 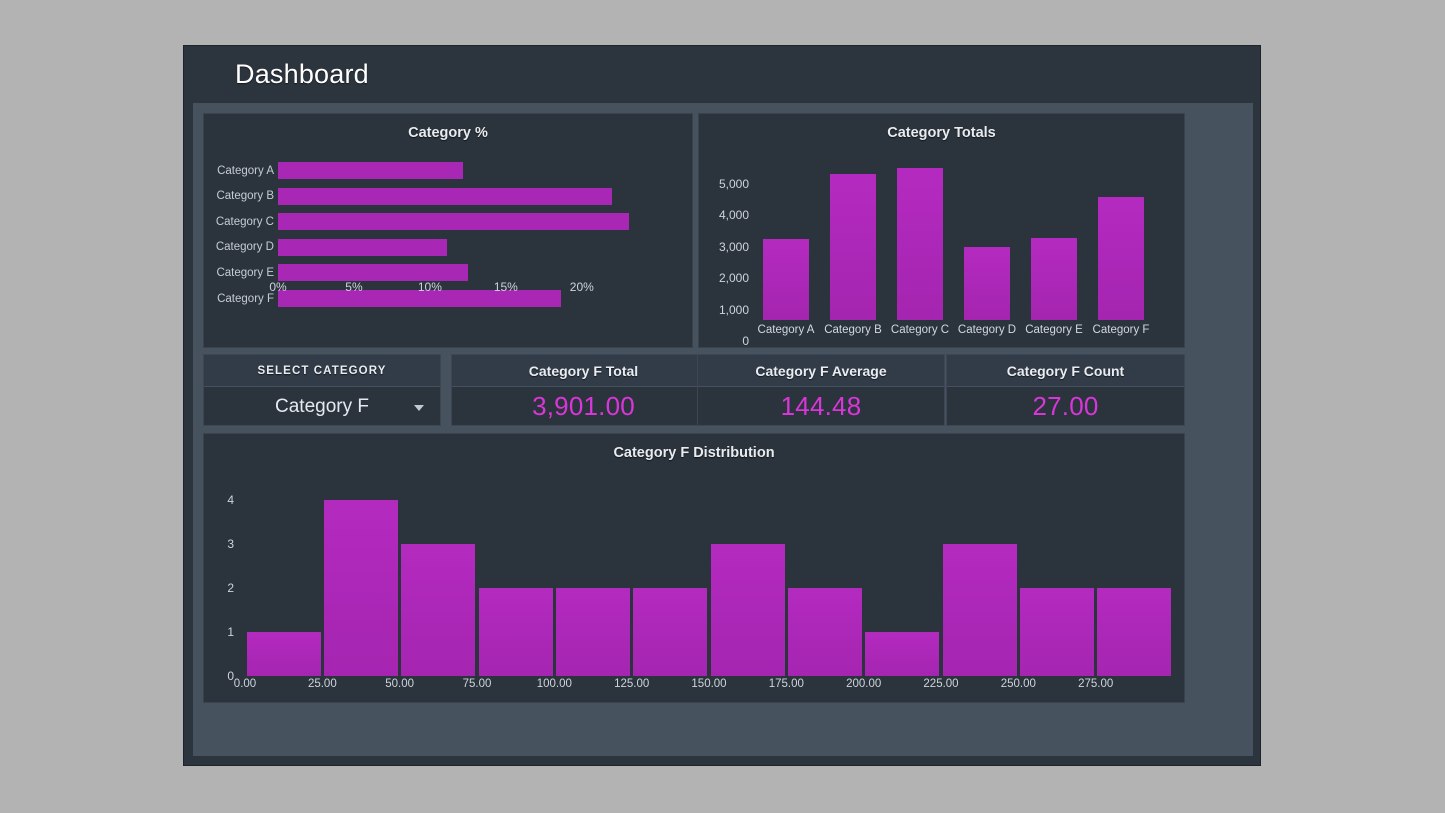 I want to click on bar-row: Category A, so click(x=340, y=170).